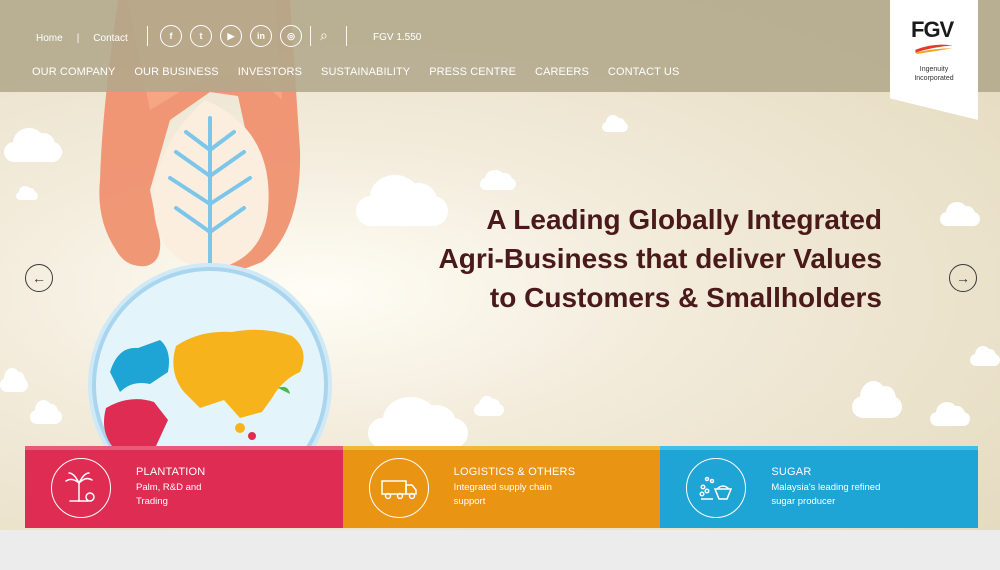 The height and width of the screenshot is (570, 1000). I want to click on arrow-right-icon: →, so click(963, 278).